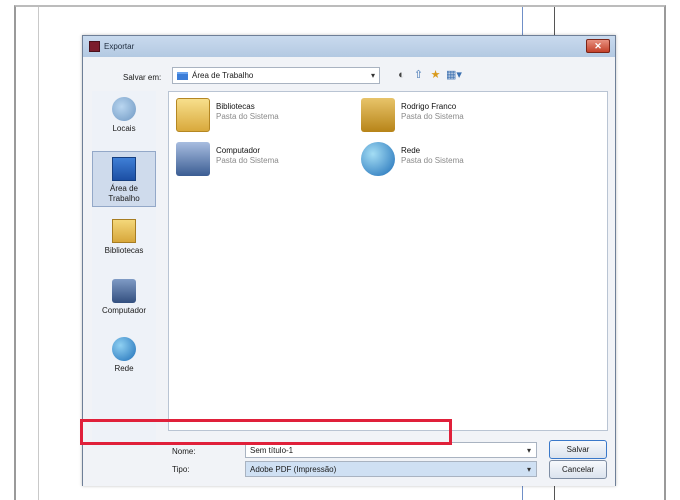  Describe the element at coordinates (349, 46) in the screenshot. I see `dialog-titlebar: Exportar ✕` at that location.